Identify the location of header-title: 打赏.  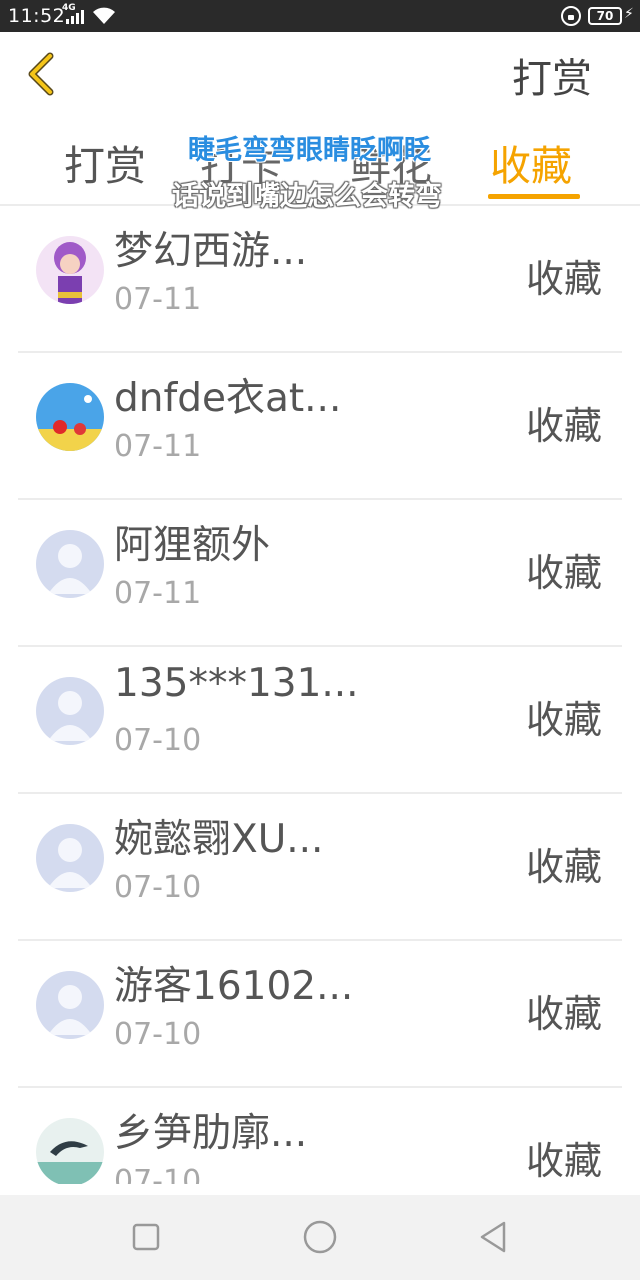
(552, 75).